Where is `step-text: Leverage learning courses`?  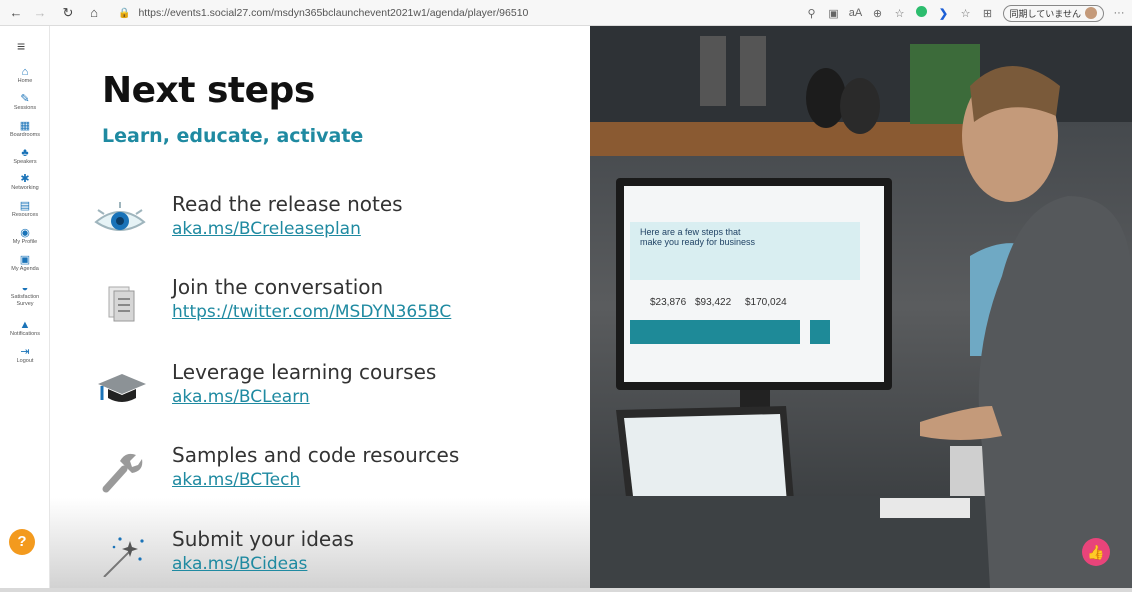 step-text: Leverage learning courses is located at coordinates (304, 372).